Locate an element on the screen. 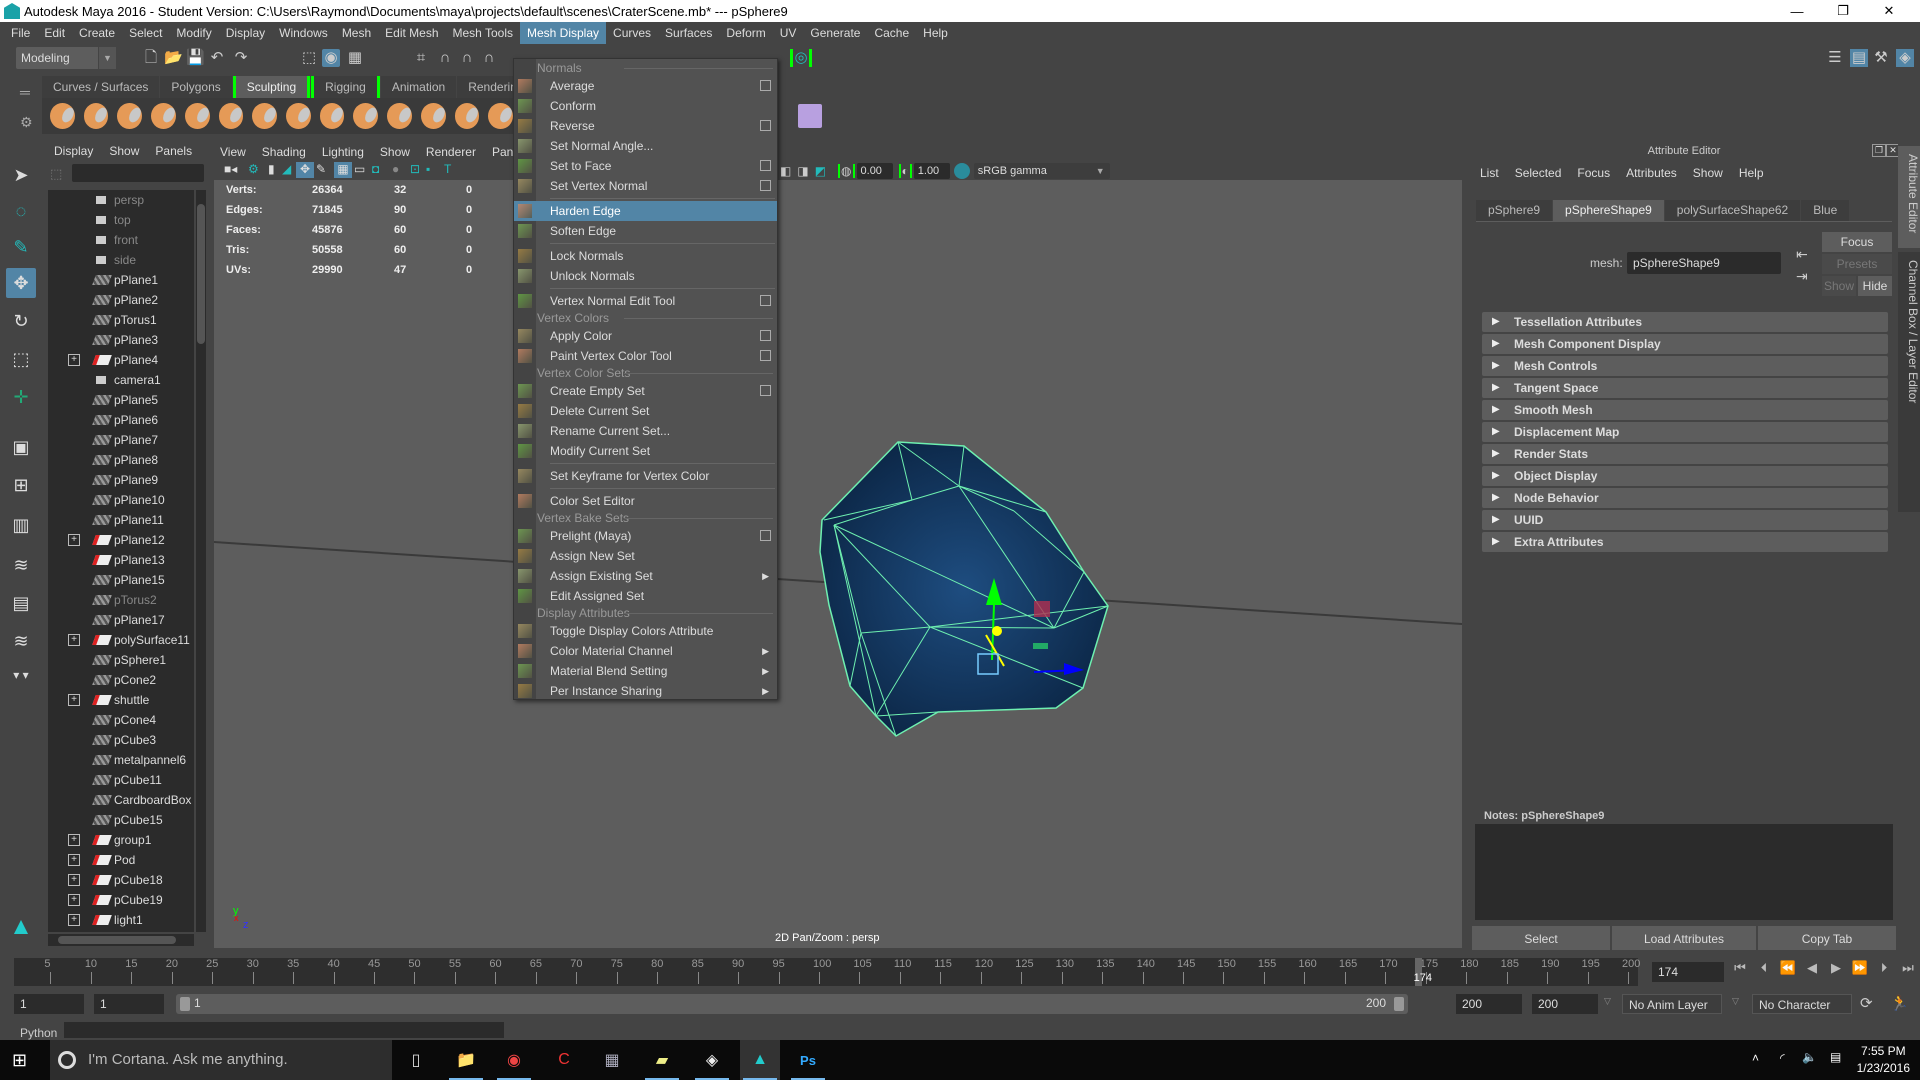 This screenshot has height=1080, width=1920. menu-surfaces: Surfaces is located at coordinates (688, 33).